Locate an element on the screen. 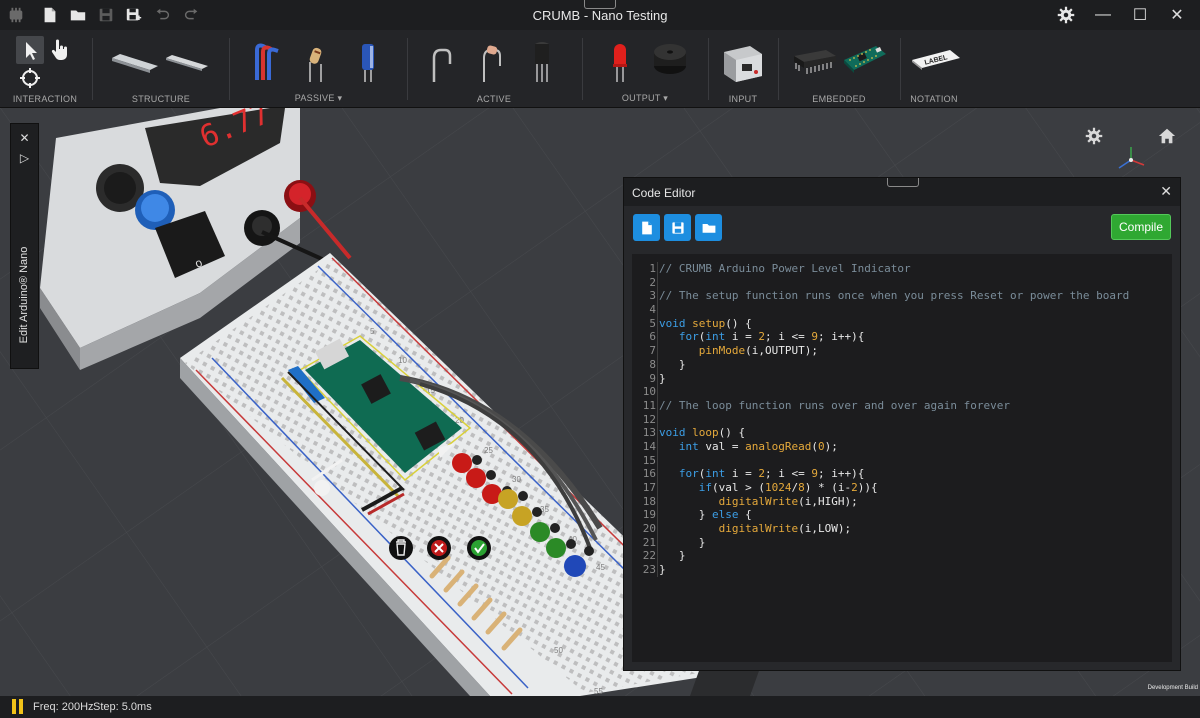 This screenshot has width=1200, height=718. group-label-active: ACTIVE is located at coordinates (494, 99).